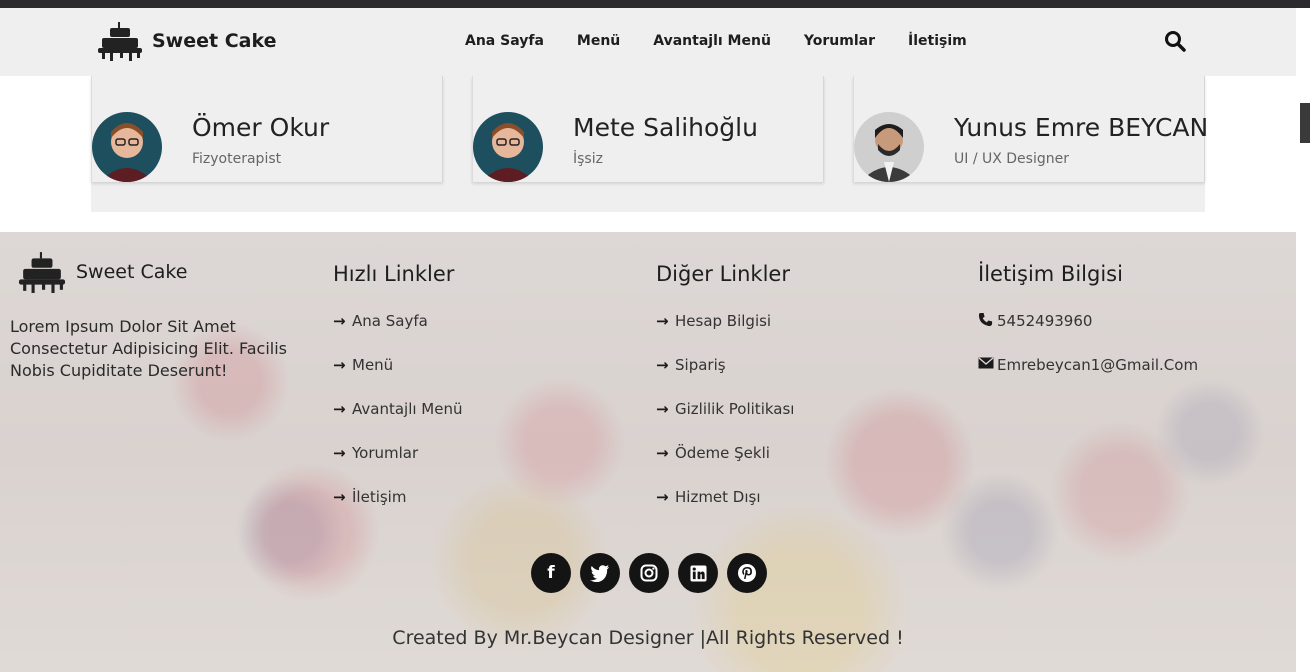  What do you see at coordinates (725, 334) in the screenshot?
I see `footer-link: → Hesap Bilgisi` at bounding box center [725, 334].